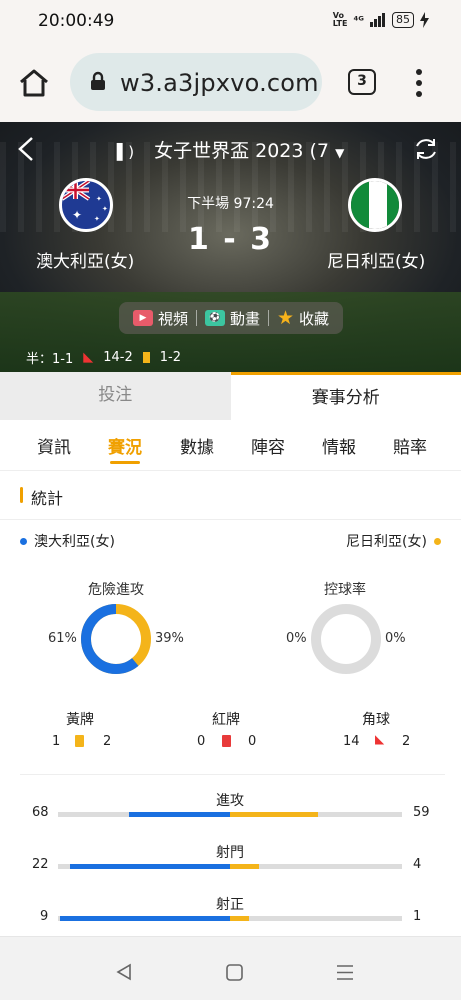 This screenshot has height=1000, width=461. Describe the element at coordinates (125, 462) in the screenshot. I see `active-tab-indicator` at that location.